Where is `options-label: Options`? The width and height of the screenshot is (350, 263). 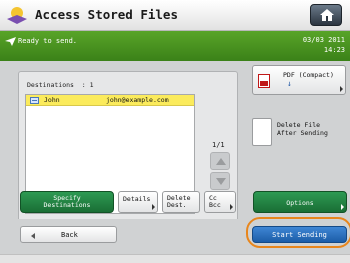 options-label: Options is located at coordinates (300, 203).